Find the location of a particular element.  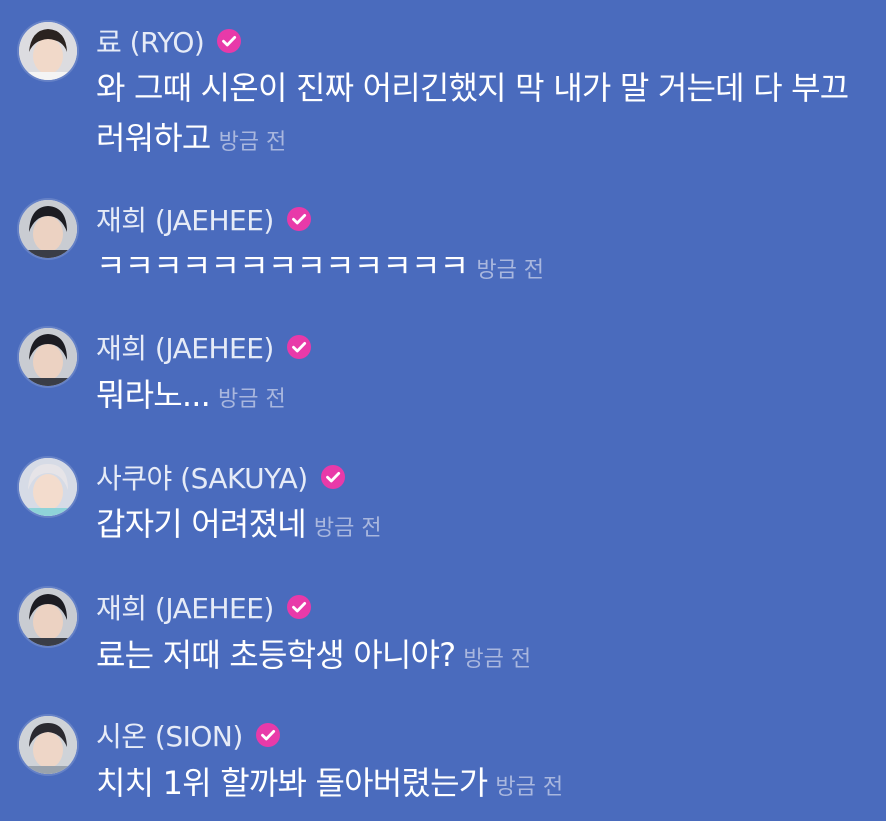

message-text: ㅋㅋㅋㅋㅋㅋㅋㅋㅋㅋㅋㅋㅋ 방금 전 is located at coordinates (476, 268).